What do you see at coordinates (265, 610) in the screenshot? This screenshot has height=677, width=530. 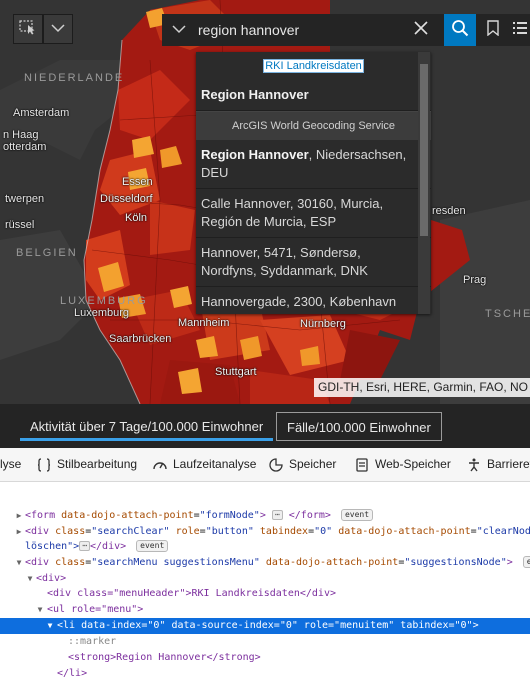 I see `dom-node-ul-menu: ▼ <ul role="menu">` at bounding box center [265, 610].